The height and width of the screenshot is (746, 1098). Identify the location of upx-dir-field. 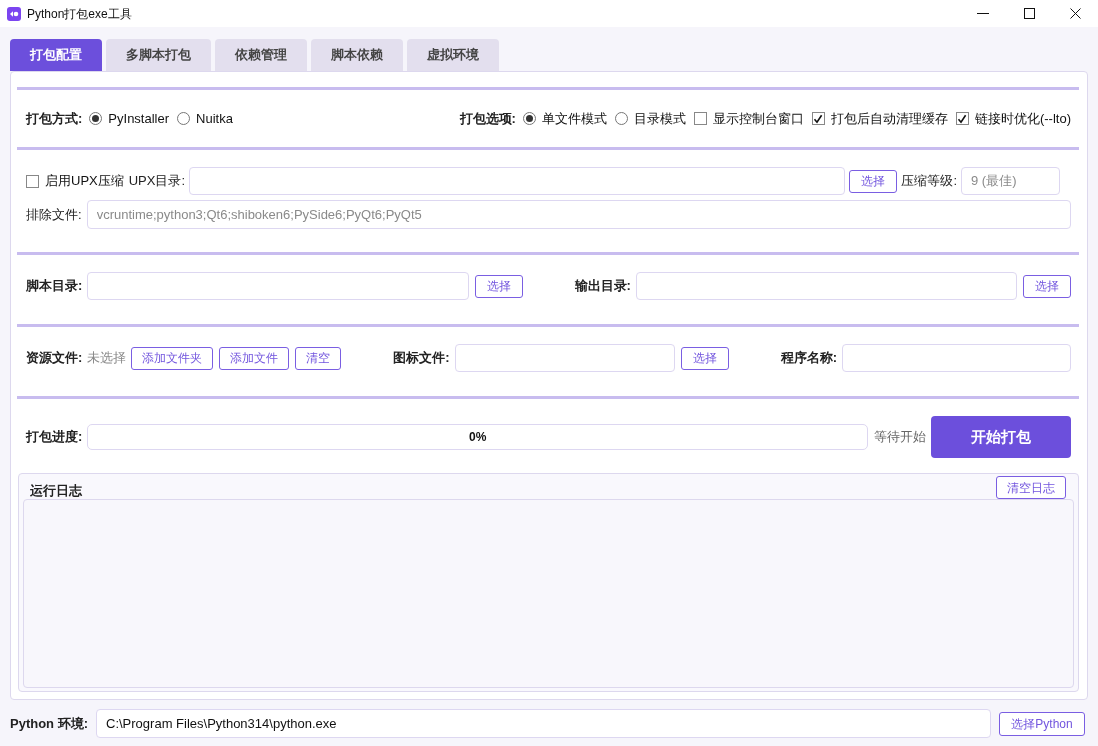
(517, 181).